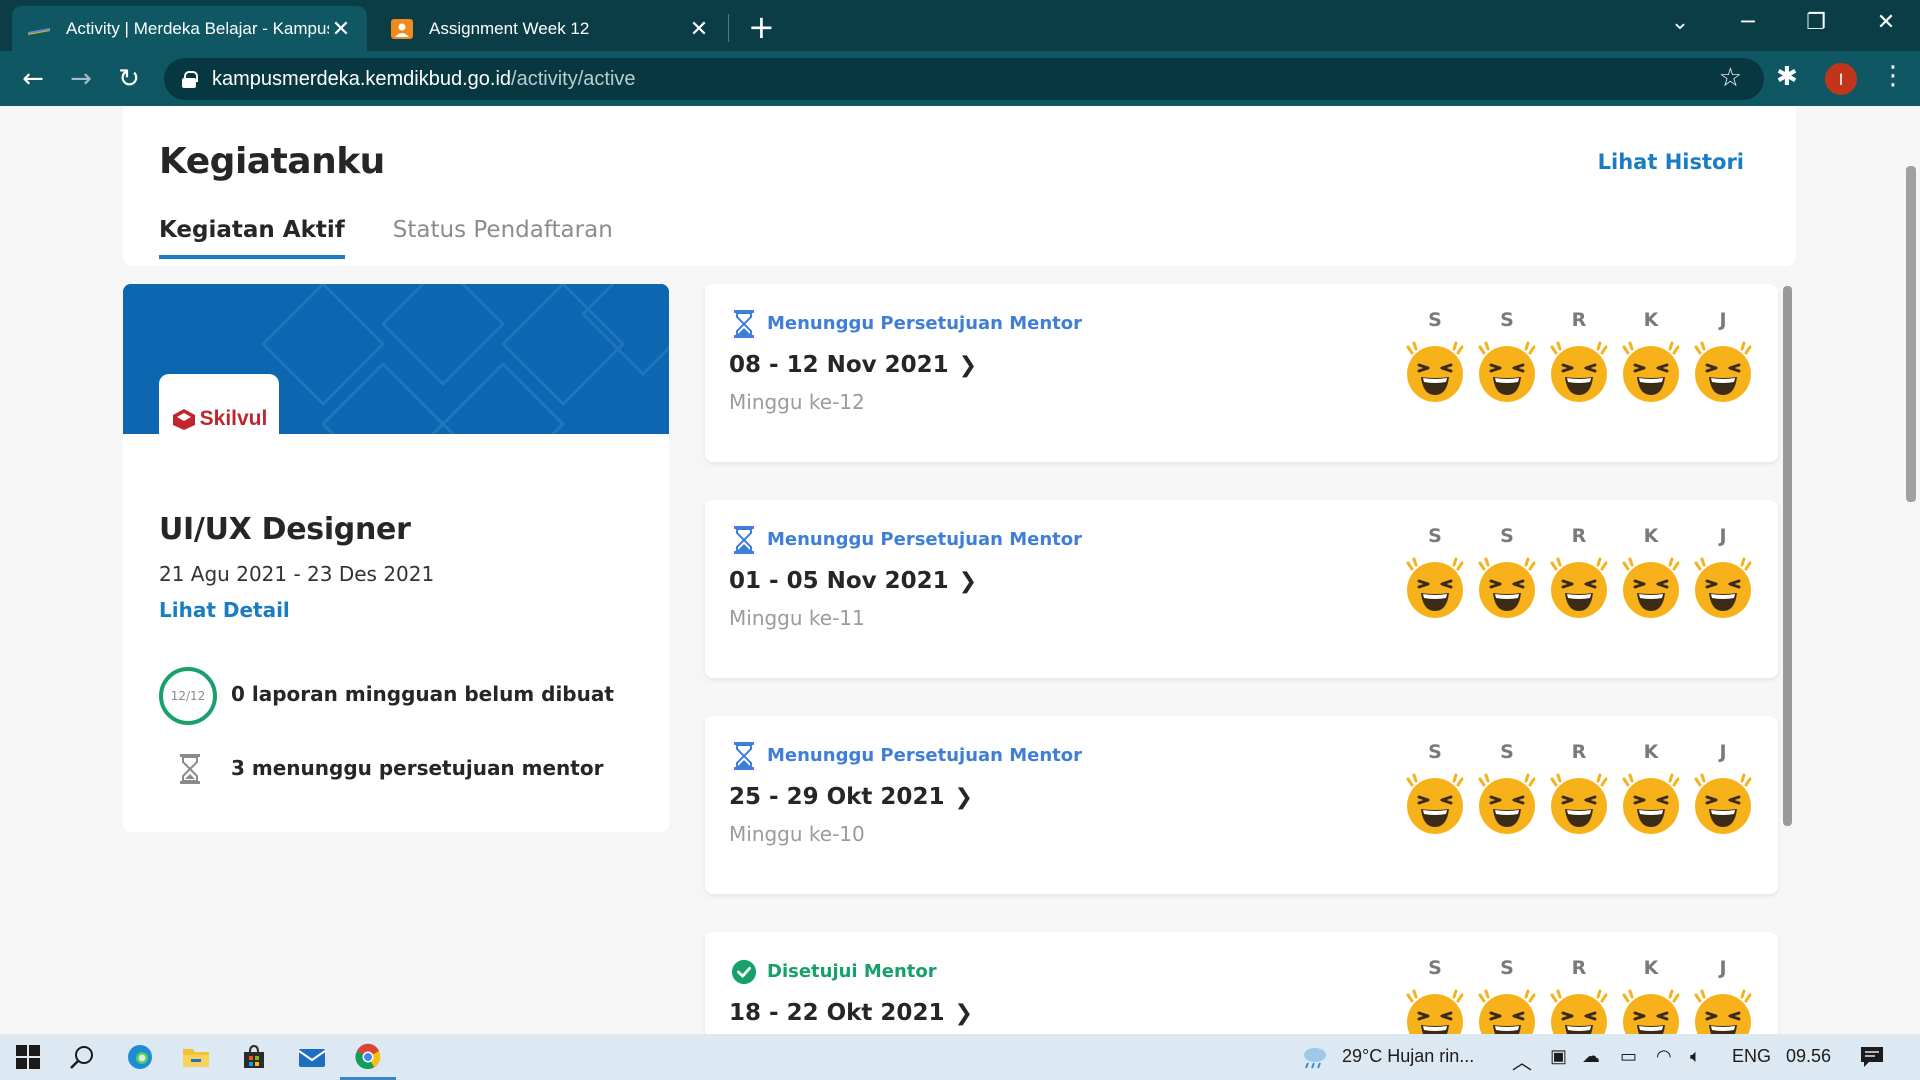 The height and width of the screenshot is (1080, 1920). I want to click on reload-icon: ↻, so click(129, 79).